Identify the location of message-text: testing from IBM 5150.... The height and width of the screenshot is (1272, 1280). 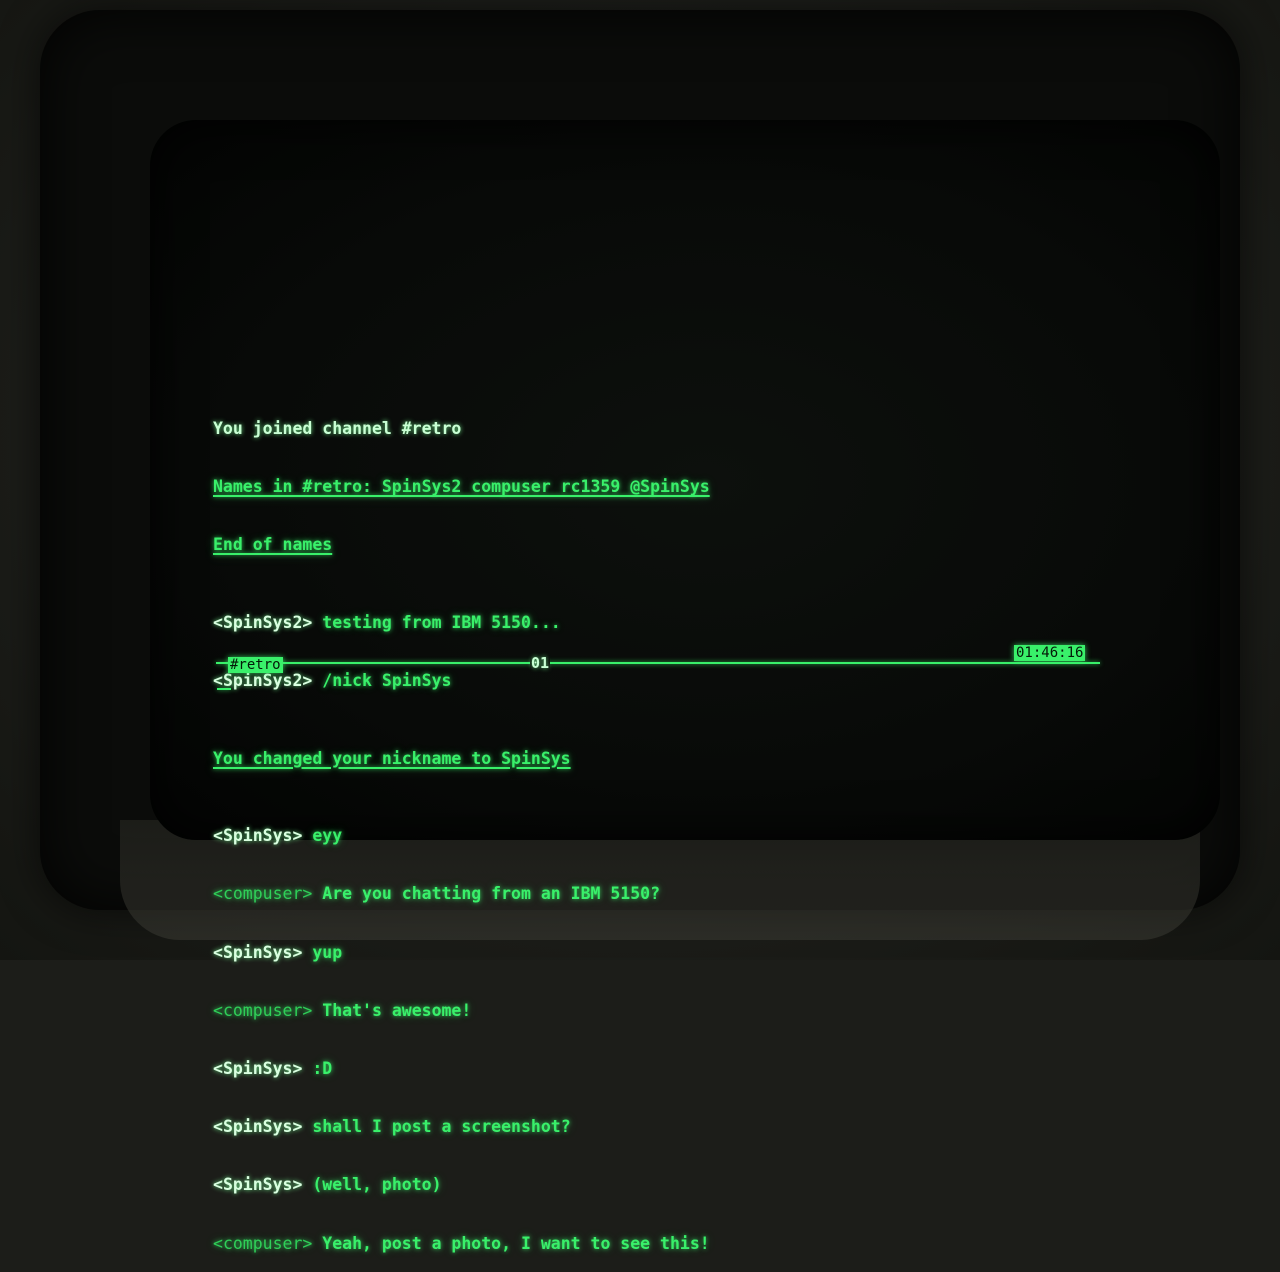
(441, 622).